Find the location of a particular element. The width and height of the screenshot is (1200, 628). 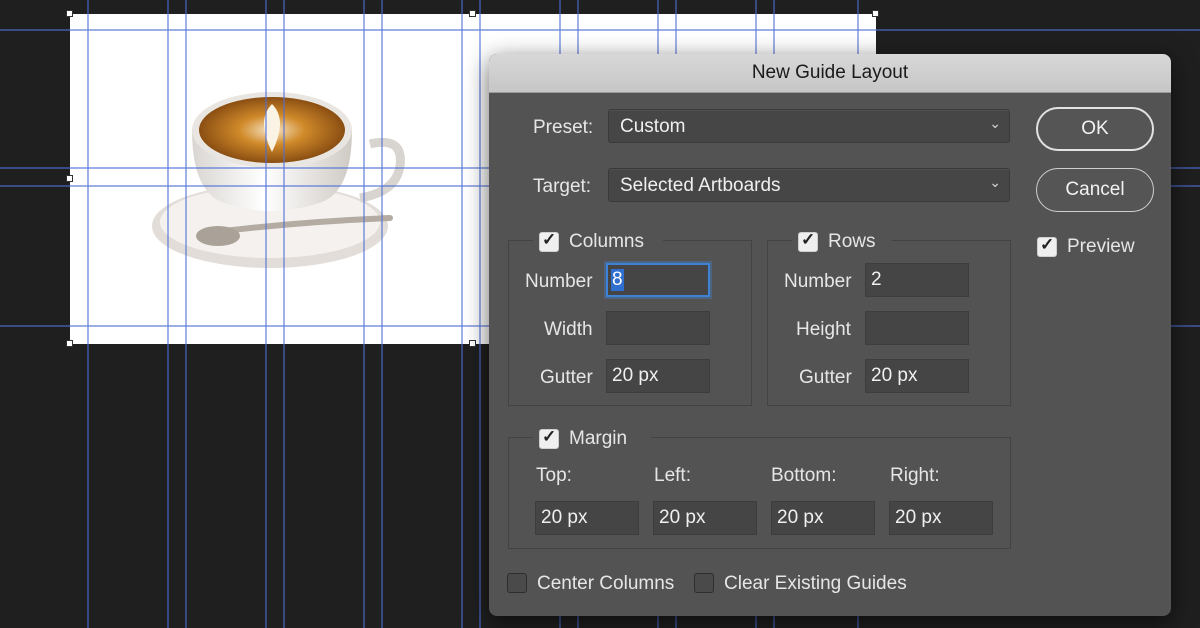

rows-checkbox: ✓ is located at coordinates (808, 241).